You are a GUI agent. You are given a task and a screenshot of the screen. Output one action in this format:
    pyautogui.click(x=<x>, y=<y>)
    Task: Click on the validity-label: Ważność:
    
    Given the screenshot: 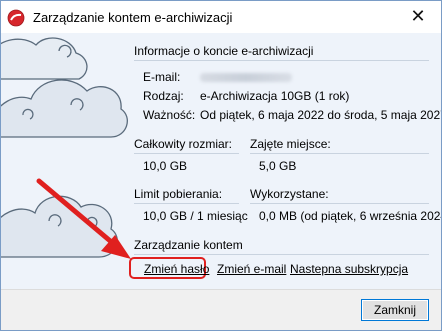 What is the action you would take?
    pyautogui.click(x=169, y=115)
    